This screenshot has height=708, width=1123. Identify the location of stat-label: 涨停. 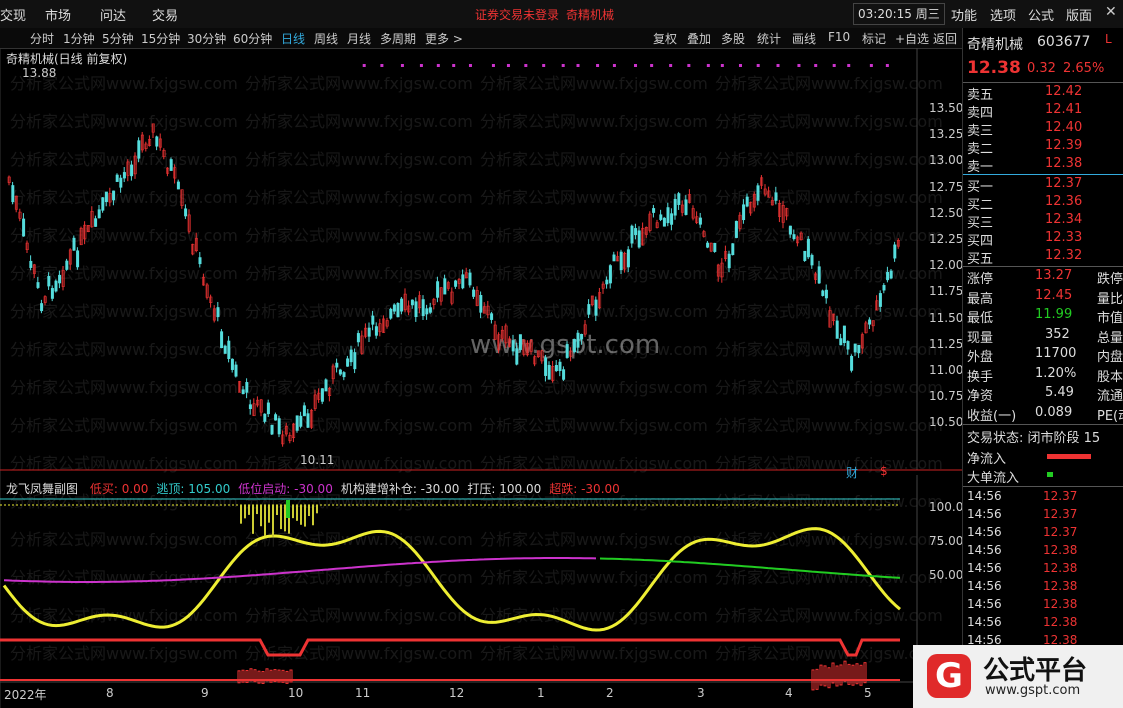
(980, 279).